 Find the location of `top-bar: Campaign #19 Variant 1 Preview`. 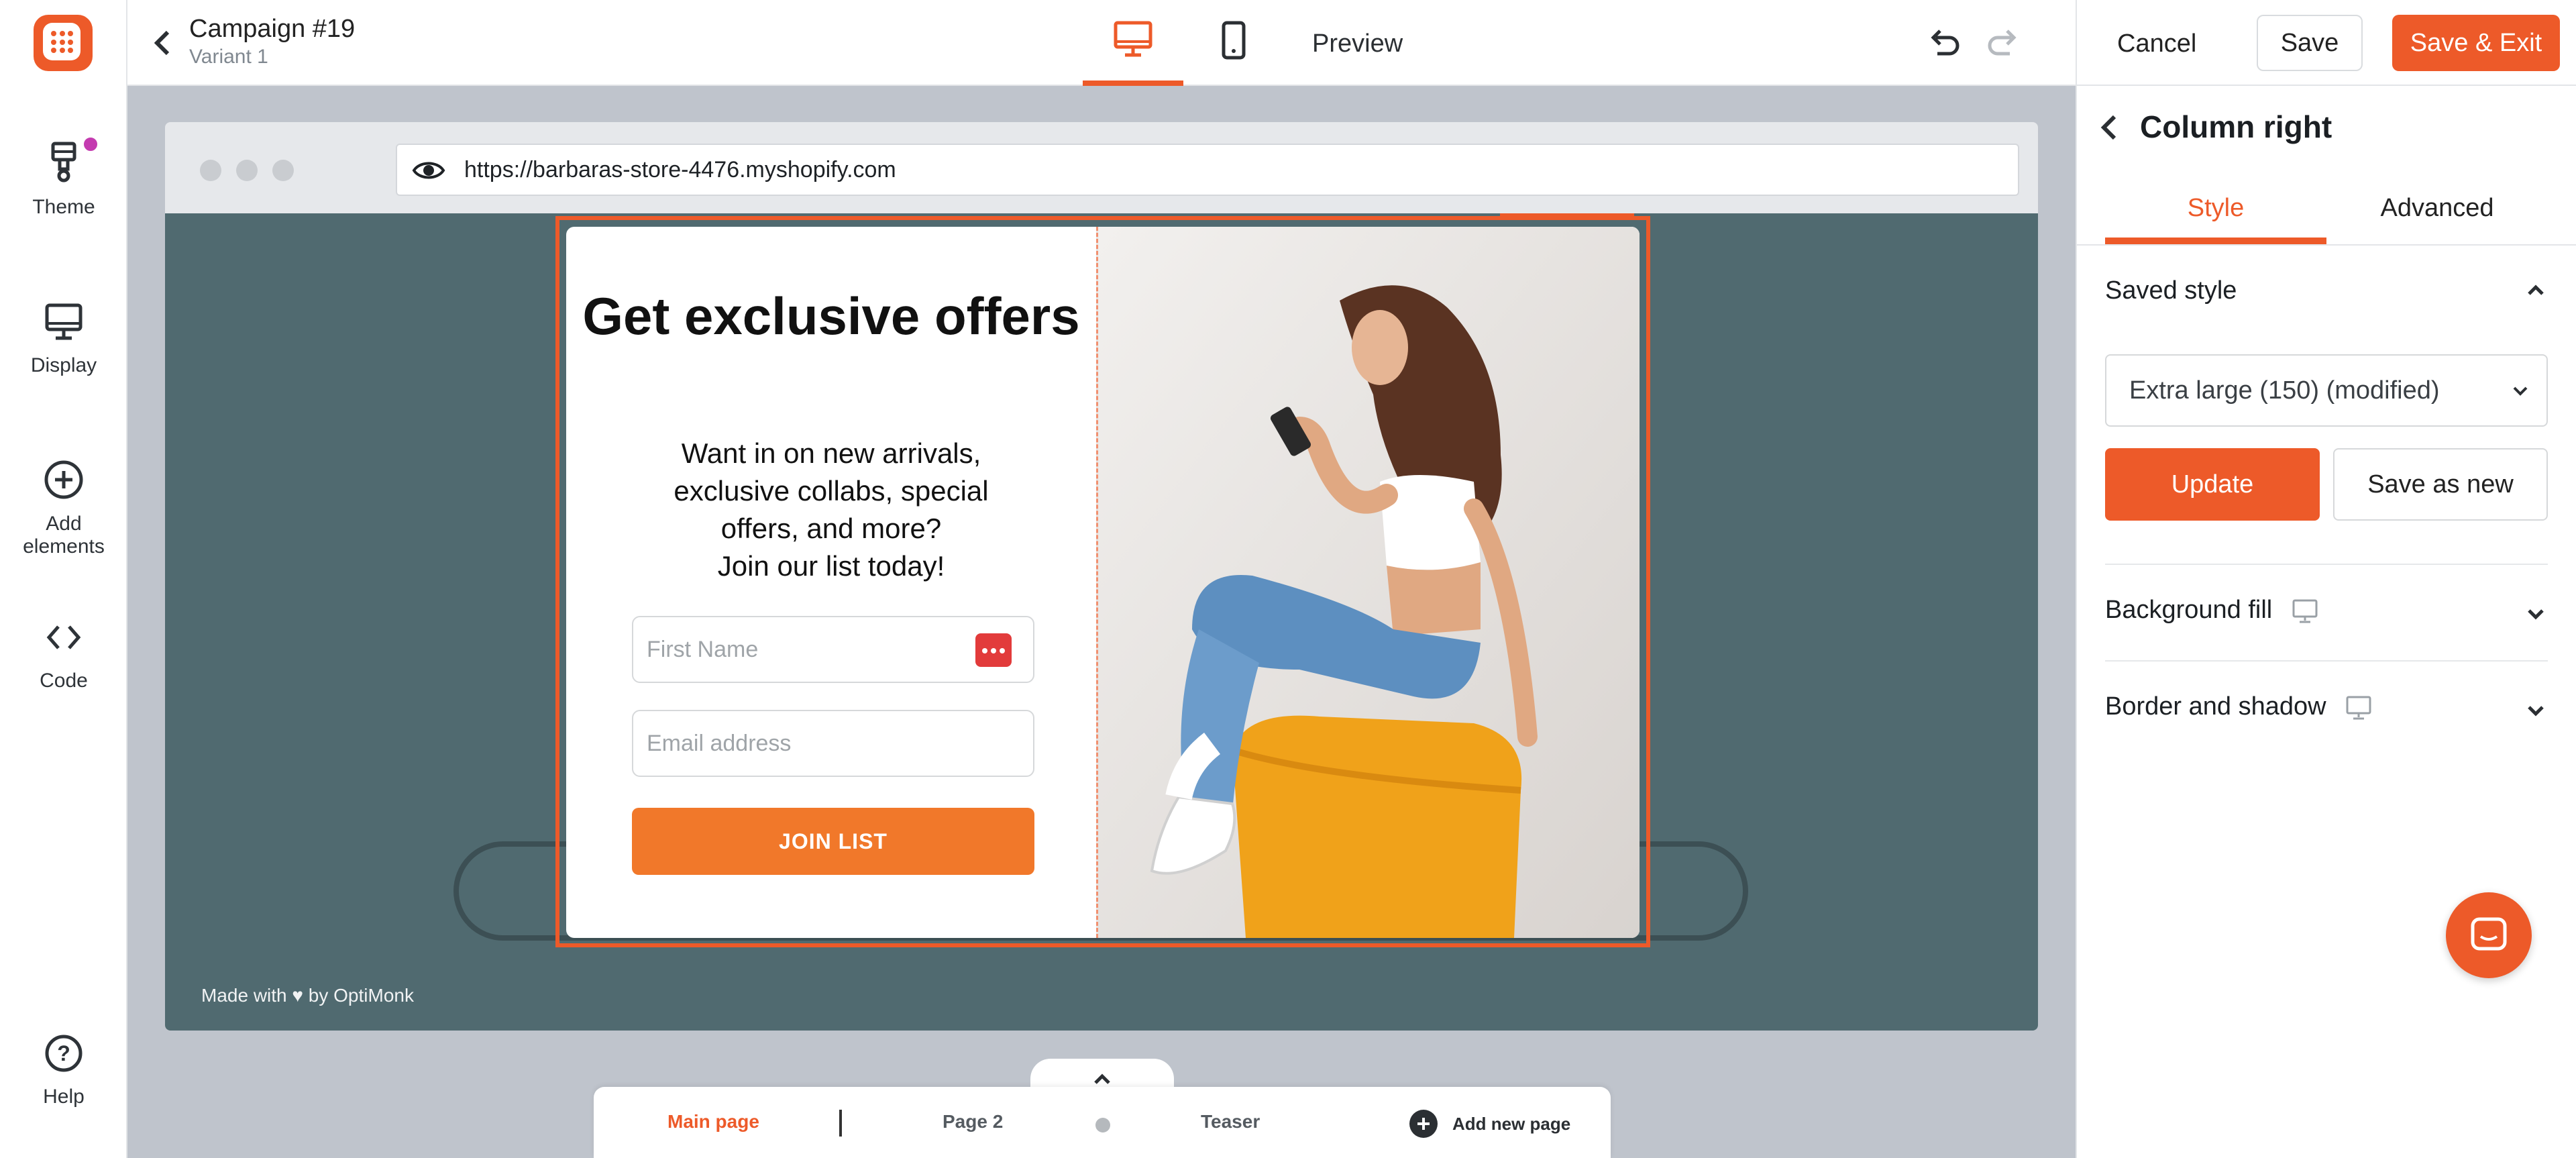

top-bar: Campaign #19 Variant 1 Preview is located at coordinates (1101, 43).